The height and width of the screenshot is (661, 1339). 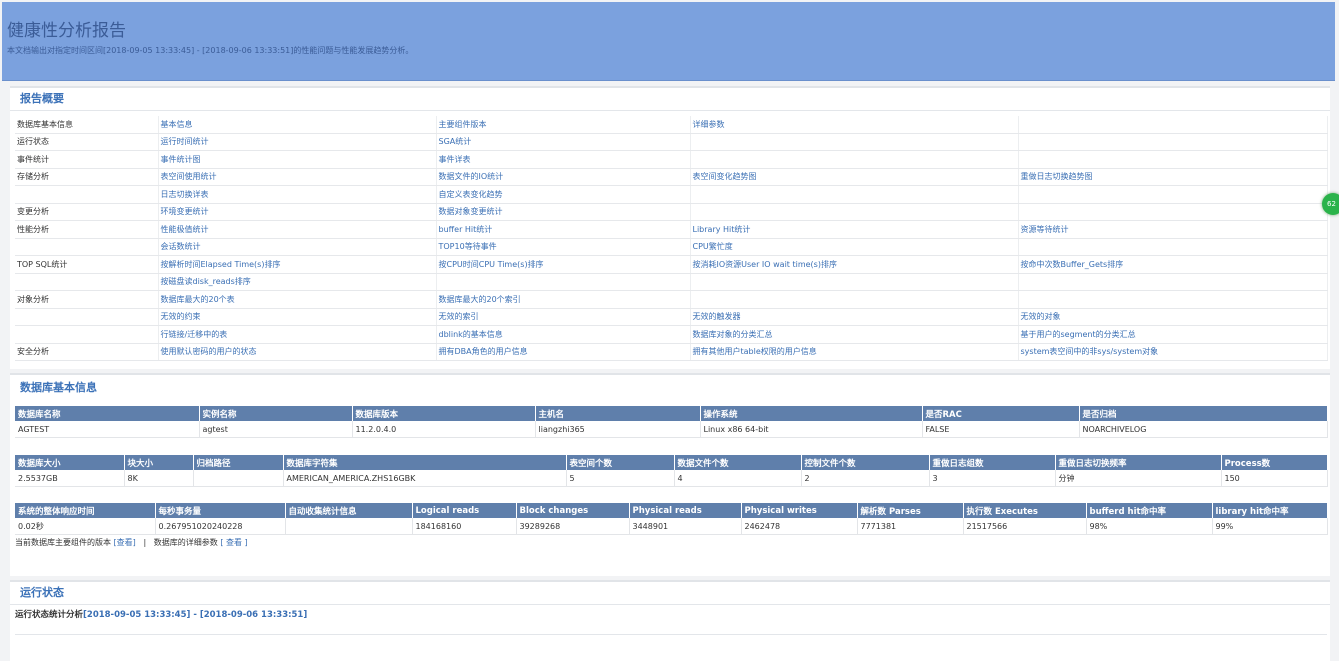 What do you see at coordinates (233, 542) in the screenshot?
I see `param-detail-link: [ 查看 ]` at bounding box center [233, 542].